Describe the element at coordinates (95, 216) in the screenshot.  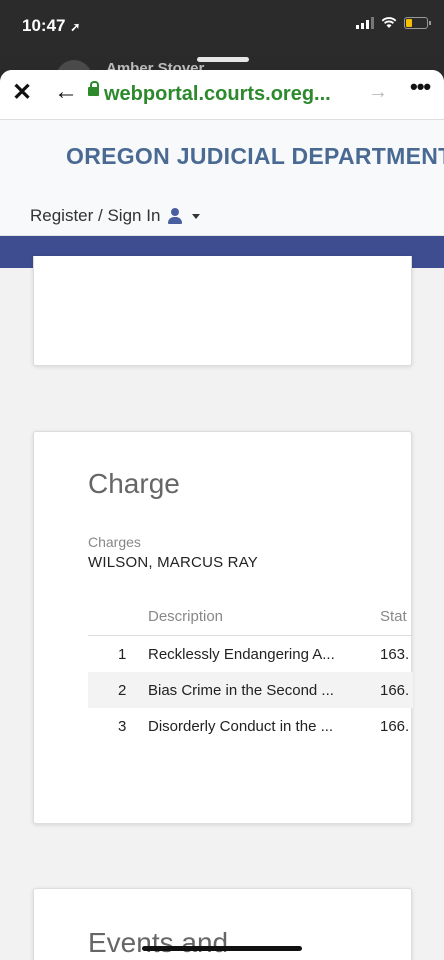
I see `signin-label: Register / Sign In` at that location.